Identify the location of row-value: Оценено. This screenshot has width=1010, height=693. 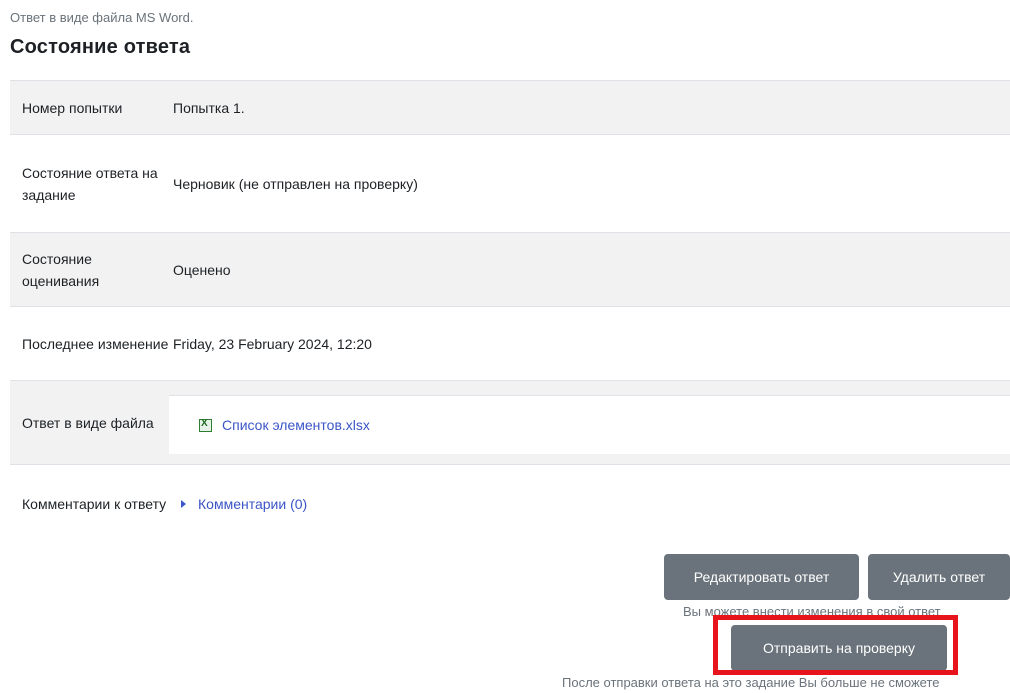
(589, 269).